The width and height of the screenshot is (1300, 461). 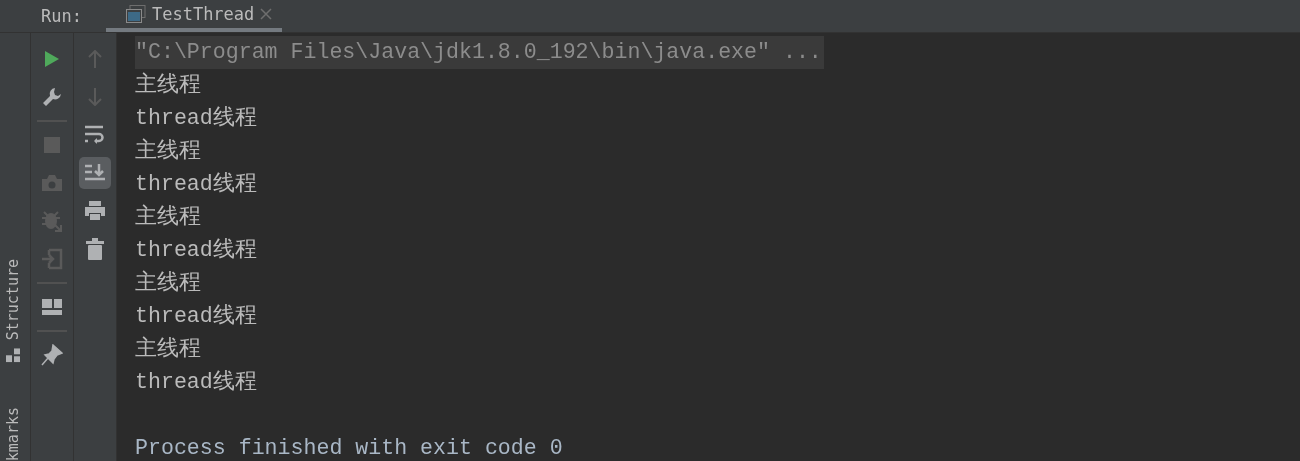 I want to click on layout-icon, so click(x=52, y=307).